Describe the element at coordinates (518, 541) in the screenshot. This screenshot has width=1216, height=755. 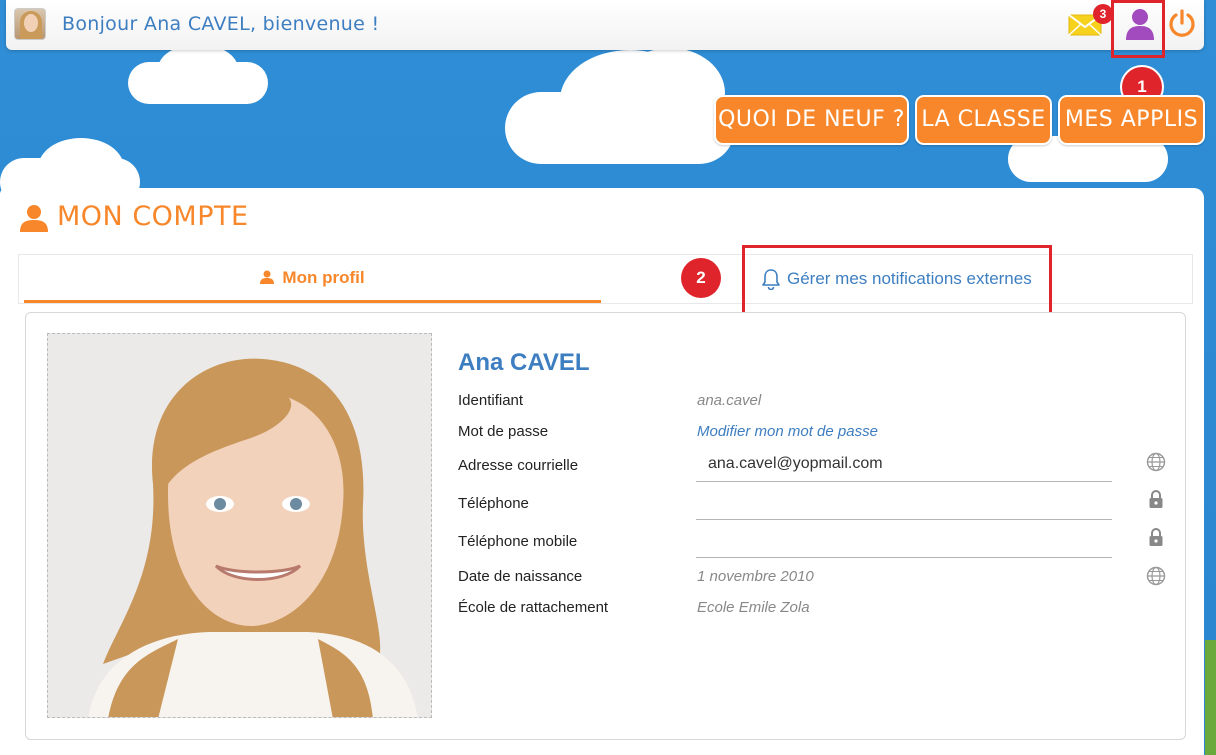
I see `telephone-mobile-label: Téléphone mobile` at that location.